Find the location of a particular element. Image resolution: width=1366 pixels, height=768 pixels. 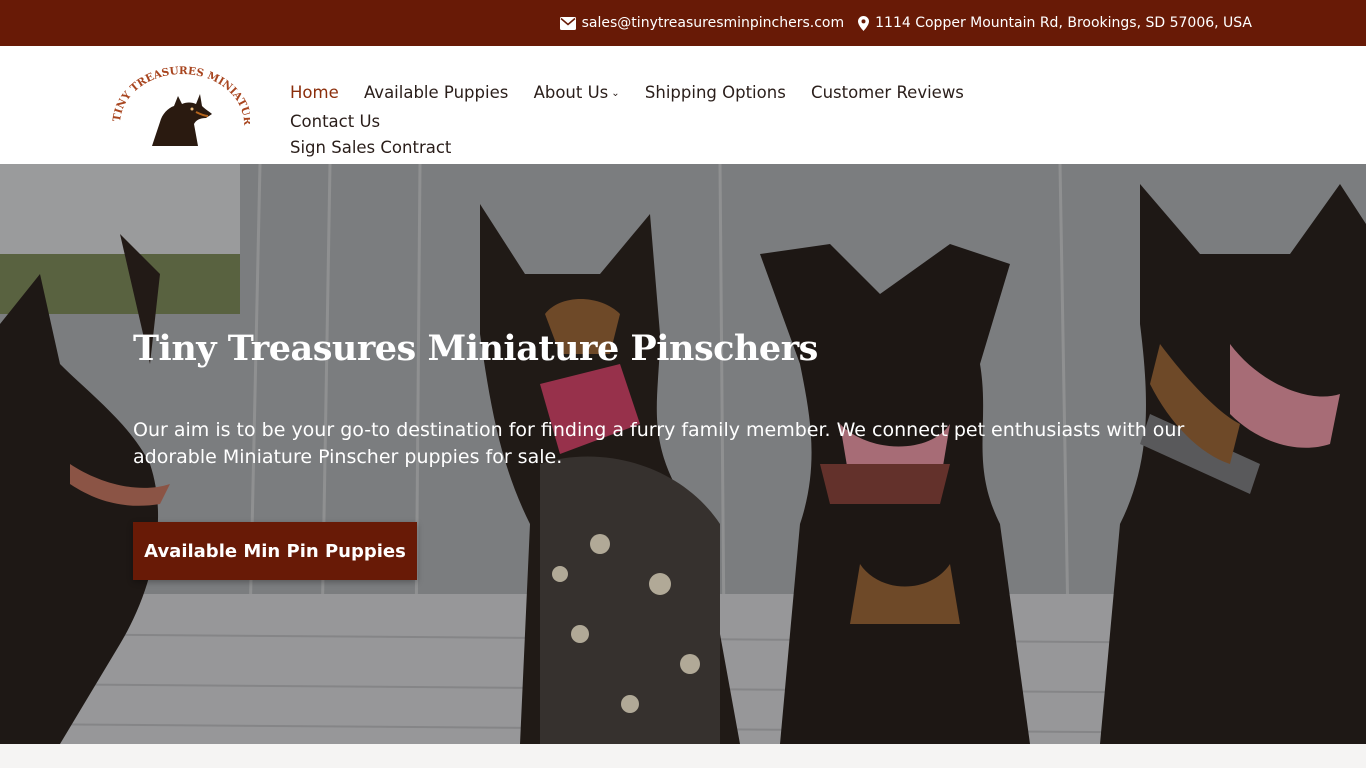

chevron-down-icon: ⌄ is located at coordinates (615, 93).